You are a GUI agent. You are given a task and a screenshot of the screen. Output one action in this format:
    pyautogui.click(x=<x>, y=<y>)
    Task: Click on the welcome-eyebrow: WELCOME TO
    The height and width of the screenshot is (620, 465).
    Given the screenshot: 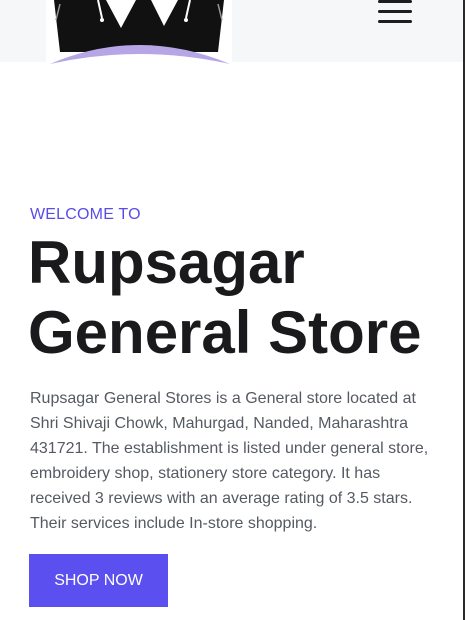 What is the action you would take?
    pyautogui.click(x=85, y=214)
    